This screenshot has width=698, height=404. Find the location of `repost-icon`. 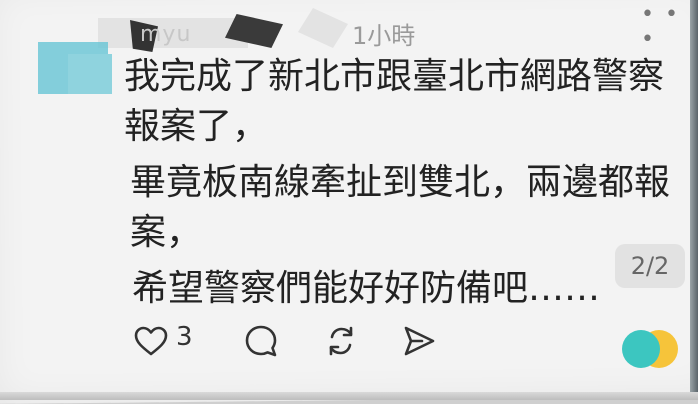

repost-icon is located at coordinates (341, 343).